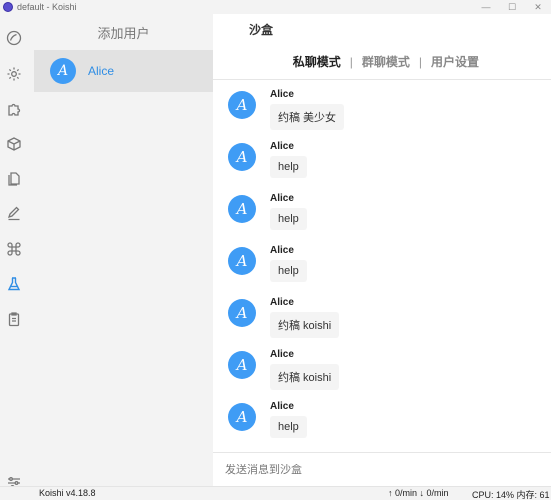  I want to click on activity-bar, so click(14, 251).